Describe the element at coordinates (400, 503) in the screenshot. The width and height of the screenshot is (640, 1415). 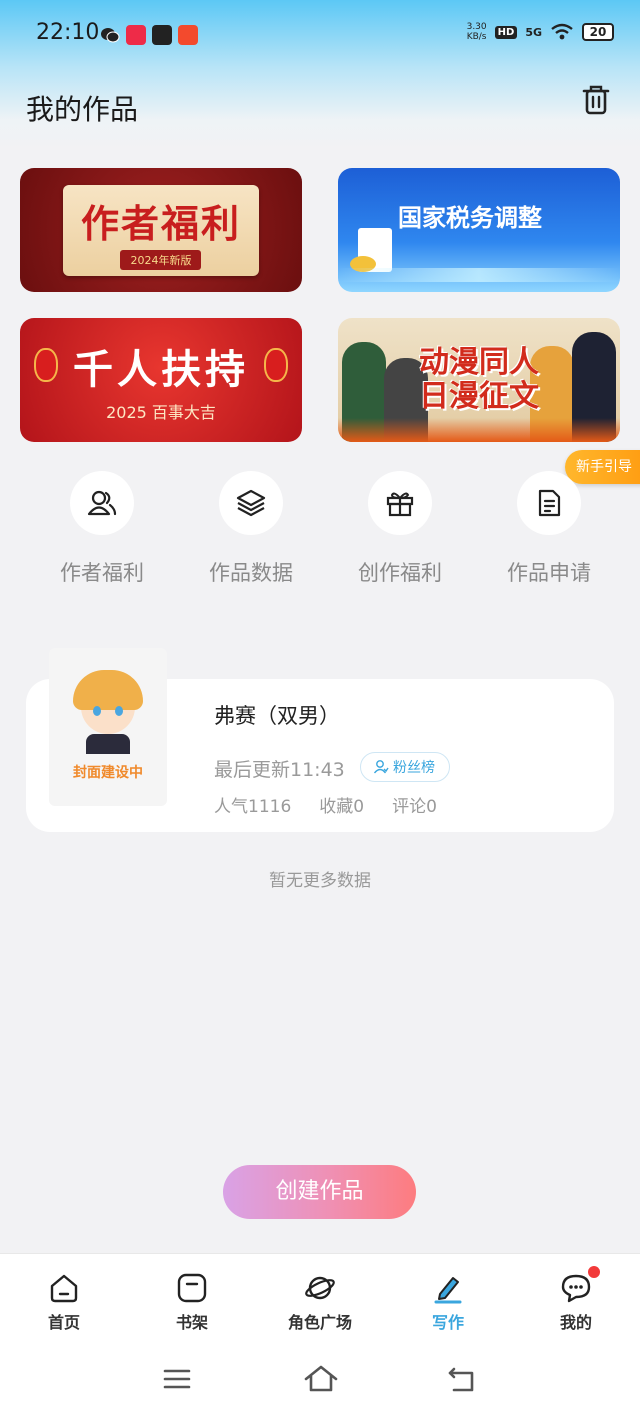
I see `gift-icon` at that location.